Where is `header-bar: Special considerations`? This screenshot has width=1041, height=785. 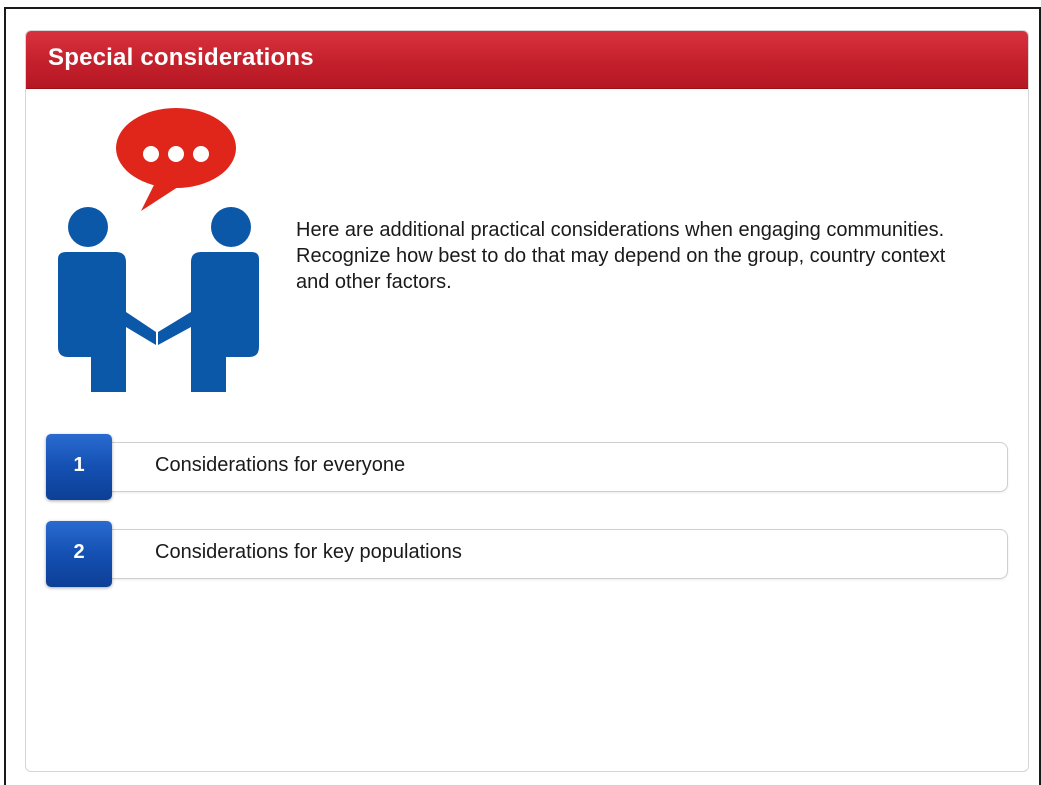 header-bar: Special considerations is located at coordinates (527, 60).